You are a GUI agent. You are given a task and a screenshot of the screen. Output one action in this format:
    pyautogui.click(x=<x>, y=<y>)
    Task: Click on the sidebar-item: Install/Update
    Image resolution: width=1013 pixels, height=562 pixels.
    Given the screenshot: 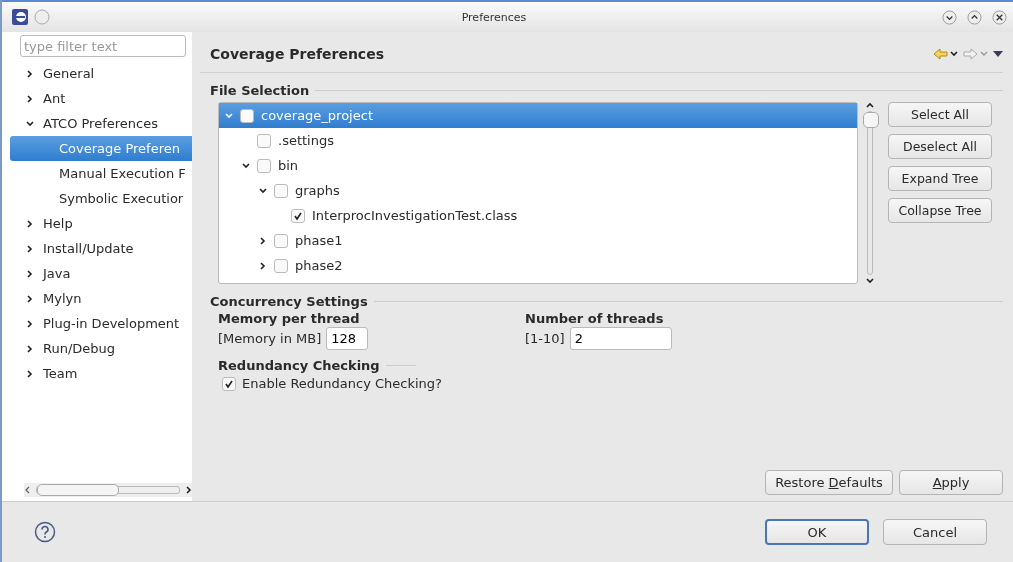 What is the action you would take?
    pyautogui.click(x=101, y=248)
    